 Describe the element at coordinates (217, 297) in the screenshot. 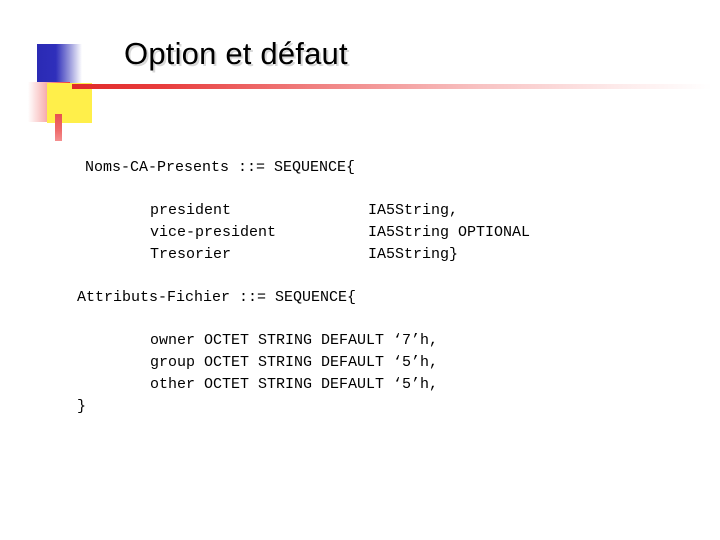

I see `block2-header: Attributs-Fichier ::= SEQUENCE{` at that location.